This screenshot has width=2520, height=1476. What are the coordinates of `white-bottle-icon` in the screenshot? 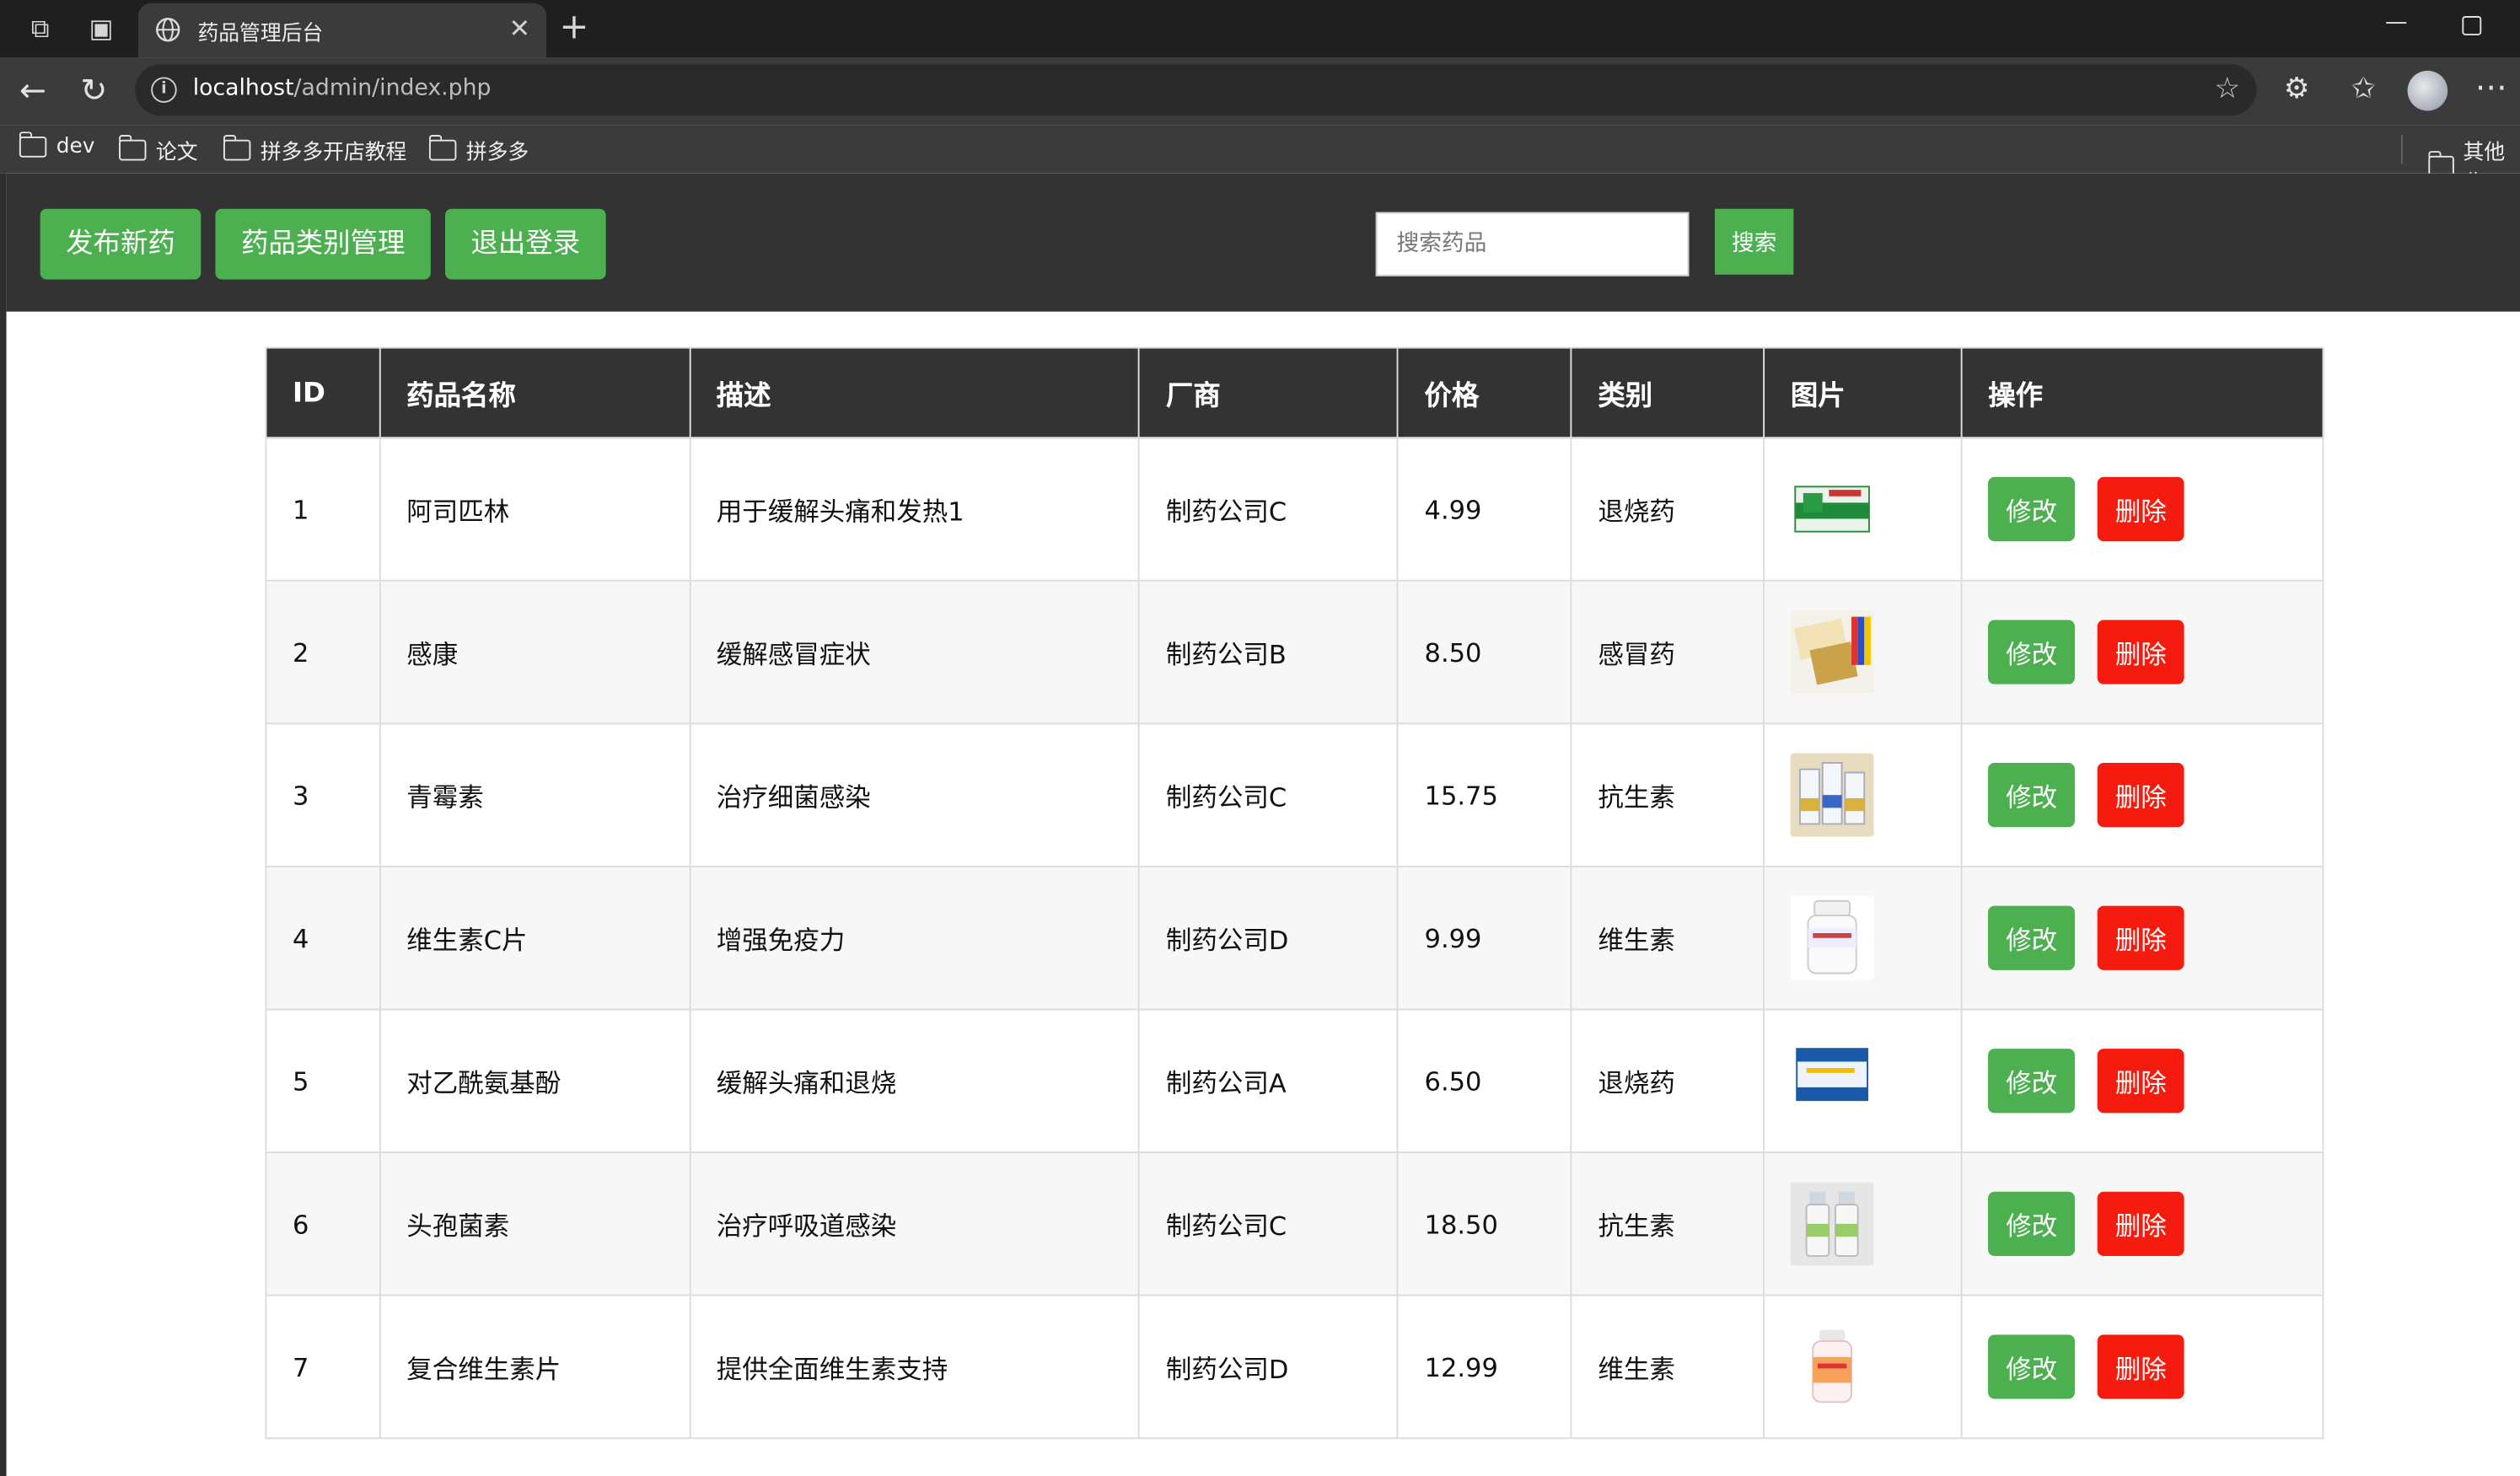 It's located at (1862, 938).